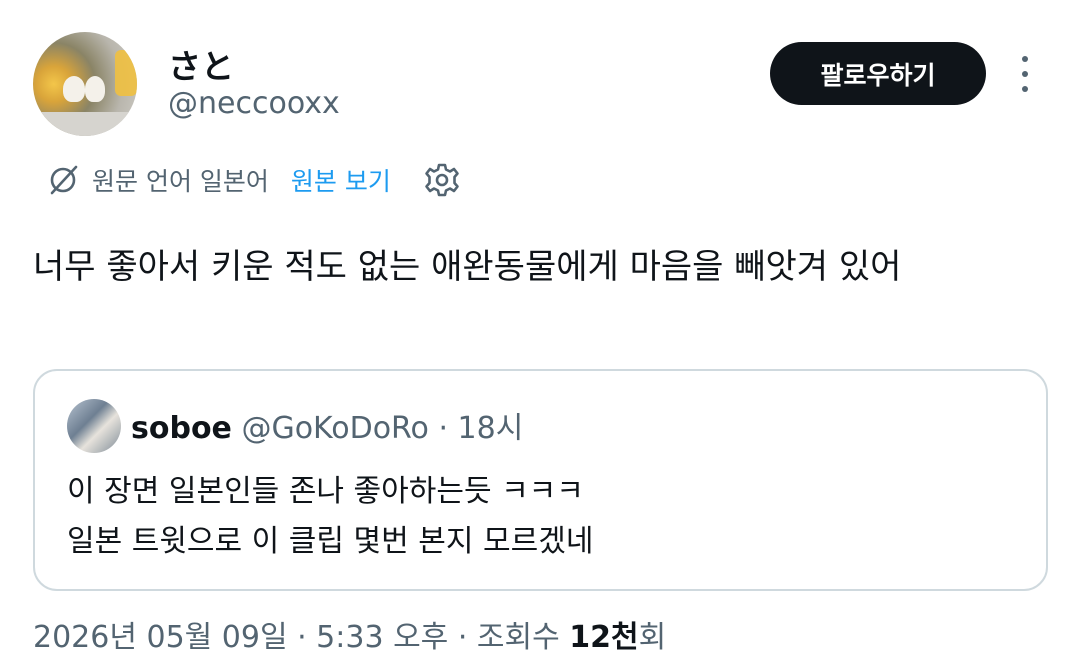  Describe the element at coordinates (442, 180) in the screenshot. I see `gear-icon` at that location.